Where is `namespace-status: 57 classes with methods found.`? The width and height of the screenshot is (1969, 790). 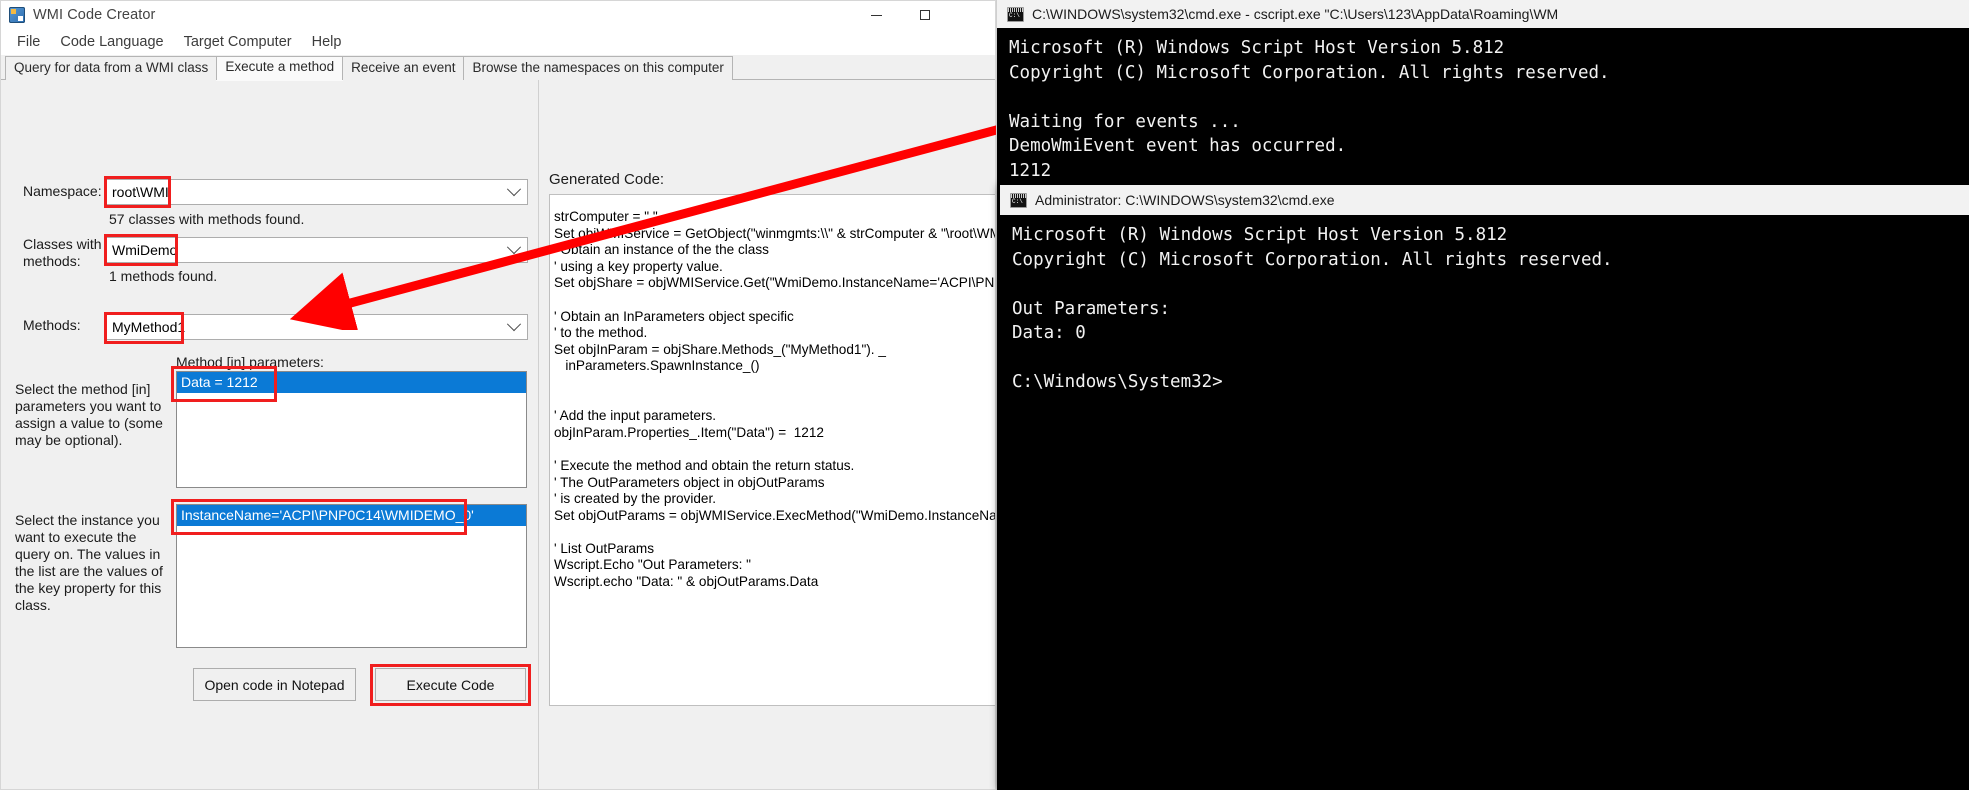
namespace-status: 57 classes with methods found. is located at coordinates (207, 219).